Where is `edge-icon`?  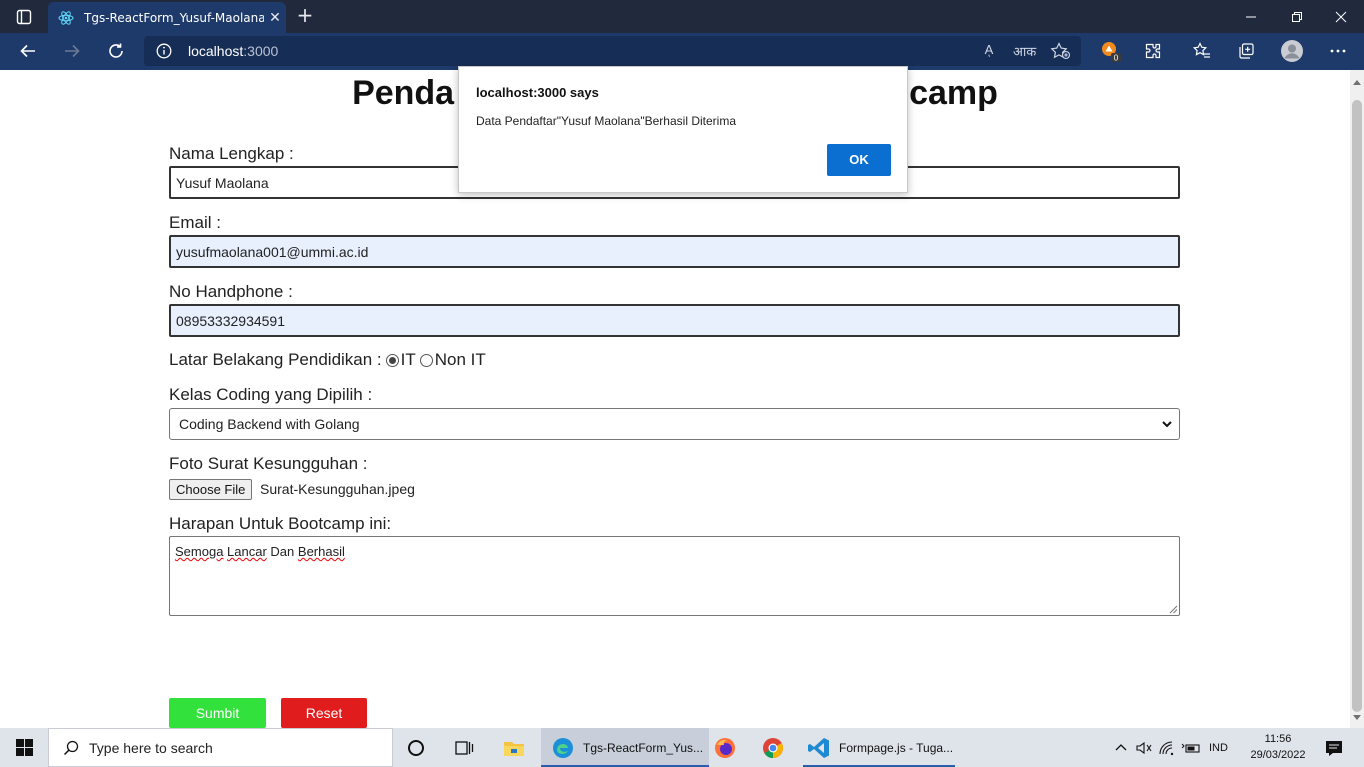 edge-icon is located at coordinates (563, 747).